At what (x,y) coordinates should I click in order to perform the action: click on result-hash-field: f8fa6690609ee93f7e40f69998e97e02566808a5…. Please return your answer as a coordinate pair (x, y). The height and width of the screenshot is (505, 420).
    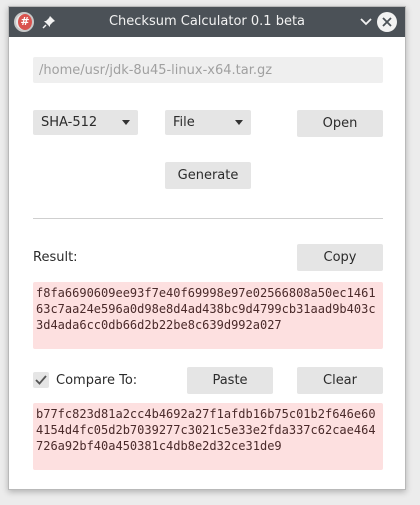
    Looking at the image, I should click on (208, 315).